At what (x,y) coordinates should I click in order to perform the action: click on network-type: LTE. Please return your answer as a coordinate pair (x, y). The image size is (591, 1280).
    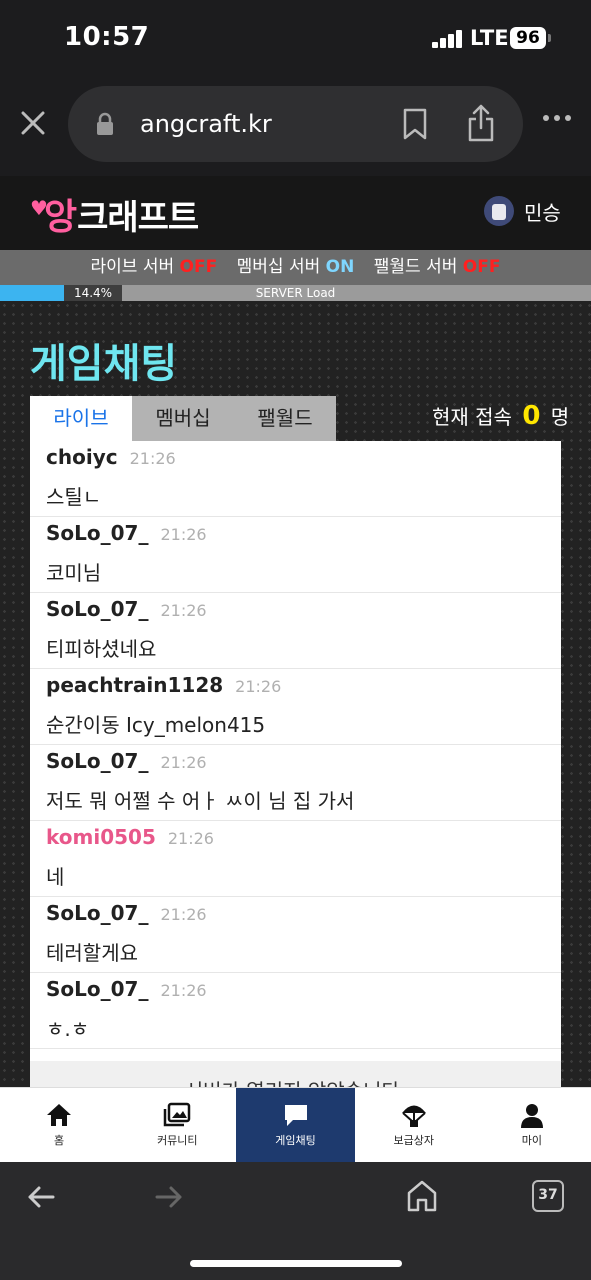
    Looking at the image, I should click on (489, 38).